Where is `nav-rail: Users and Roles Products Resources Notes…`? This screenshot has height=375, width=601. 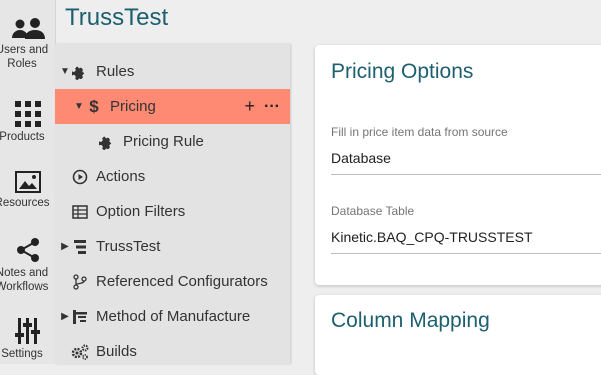
nav-rail: Users and Roles Products Resources Notes… is located at coordinates (28, 182).